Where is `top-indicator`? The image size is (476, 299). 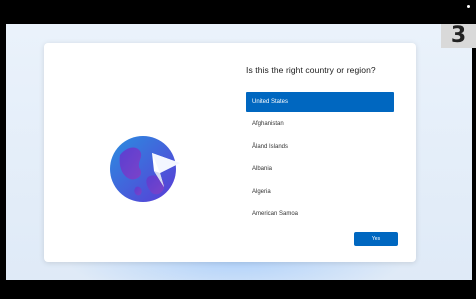 top-indicator is located at coordinates (468, 6).